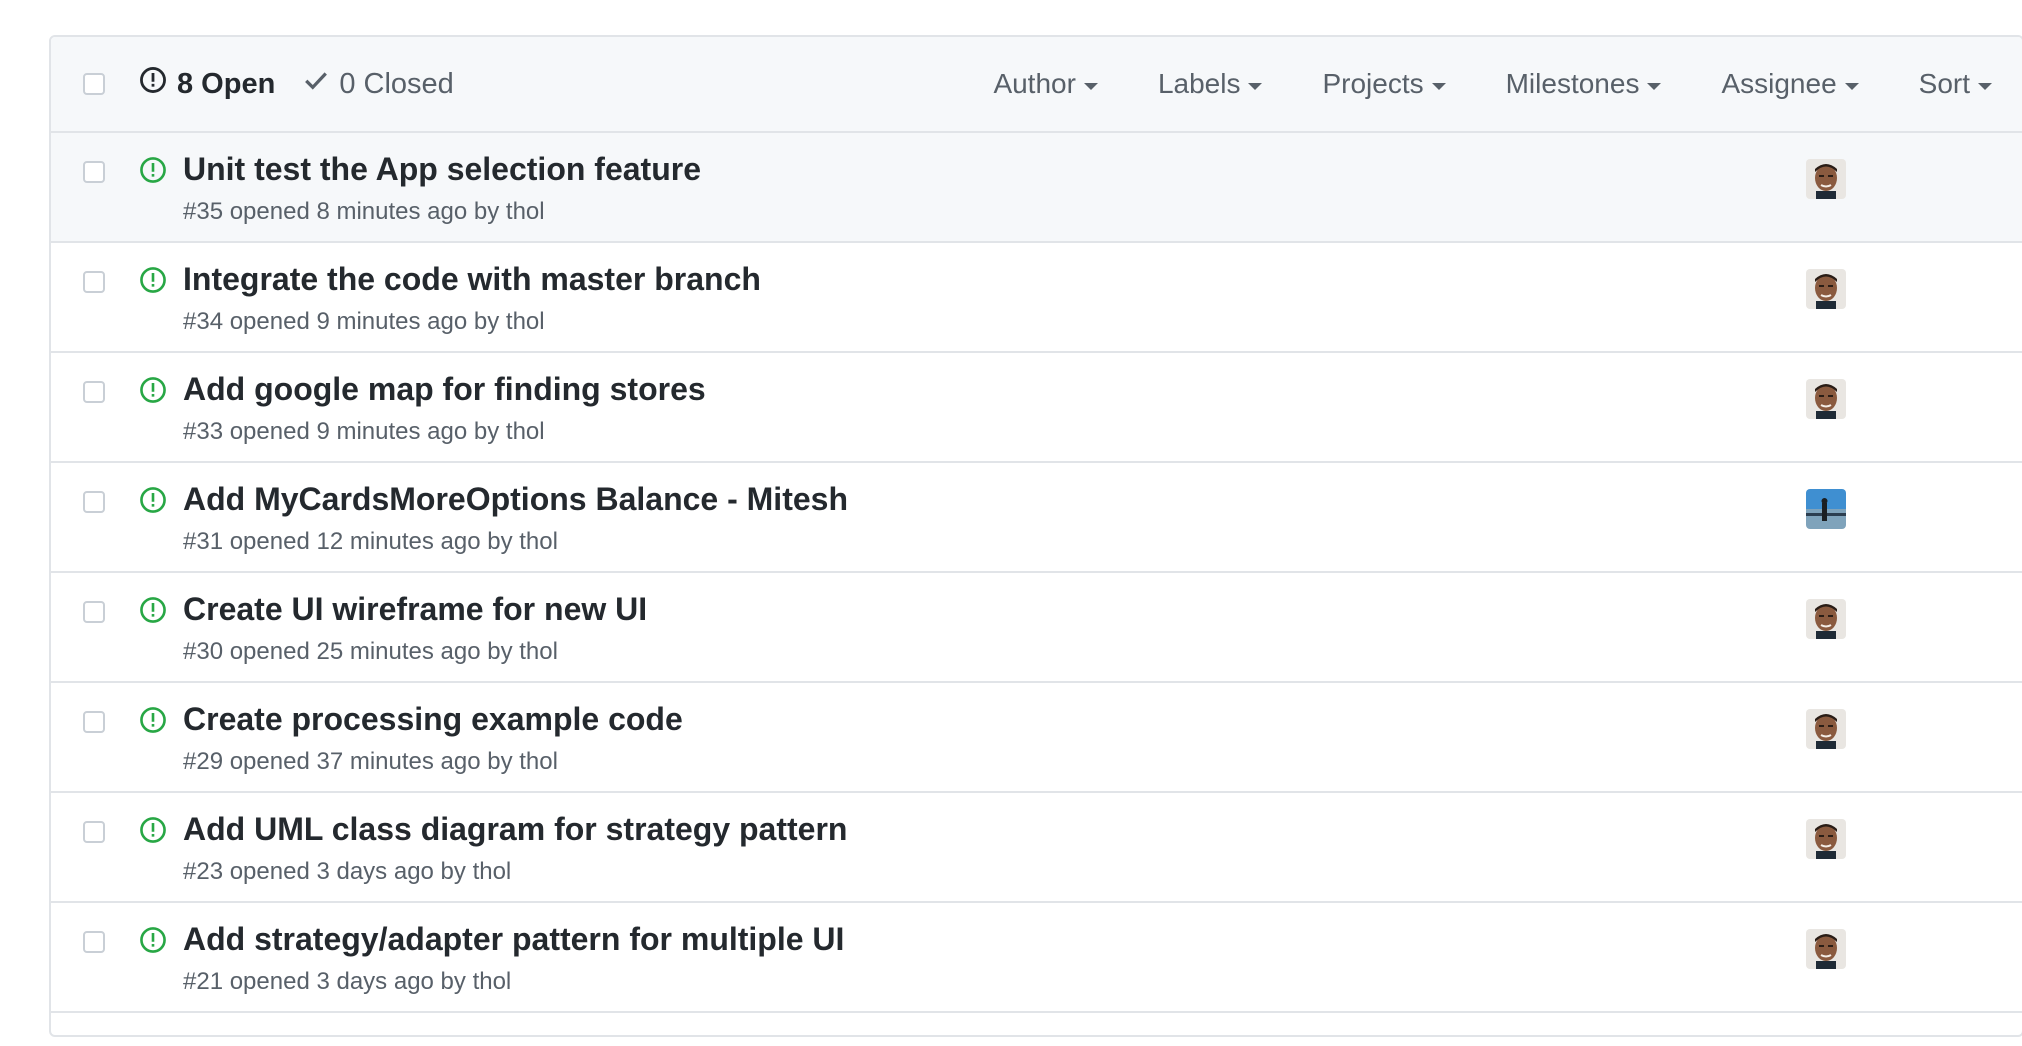 The width and height of the screenshot is (2022, 1046). I want to click on issue-title-link: Unit test the App selection feature, so click(442, 169).